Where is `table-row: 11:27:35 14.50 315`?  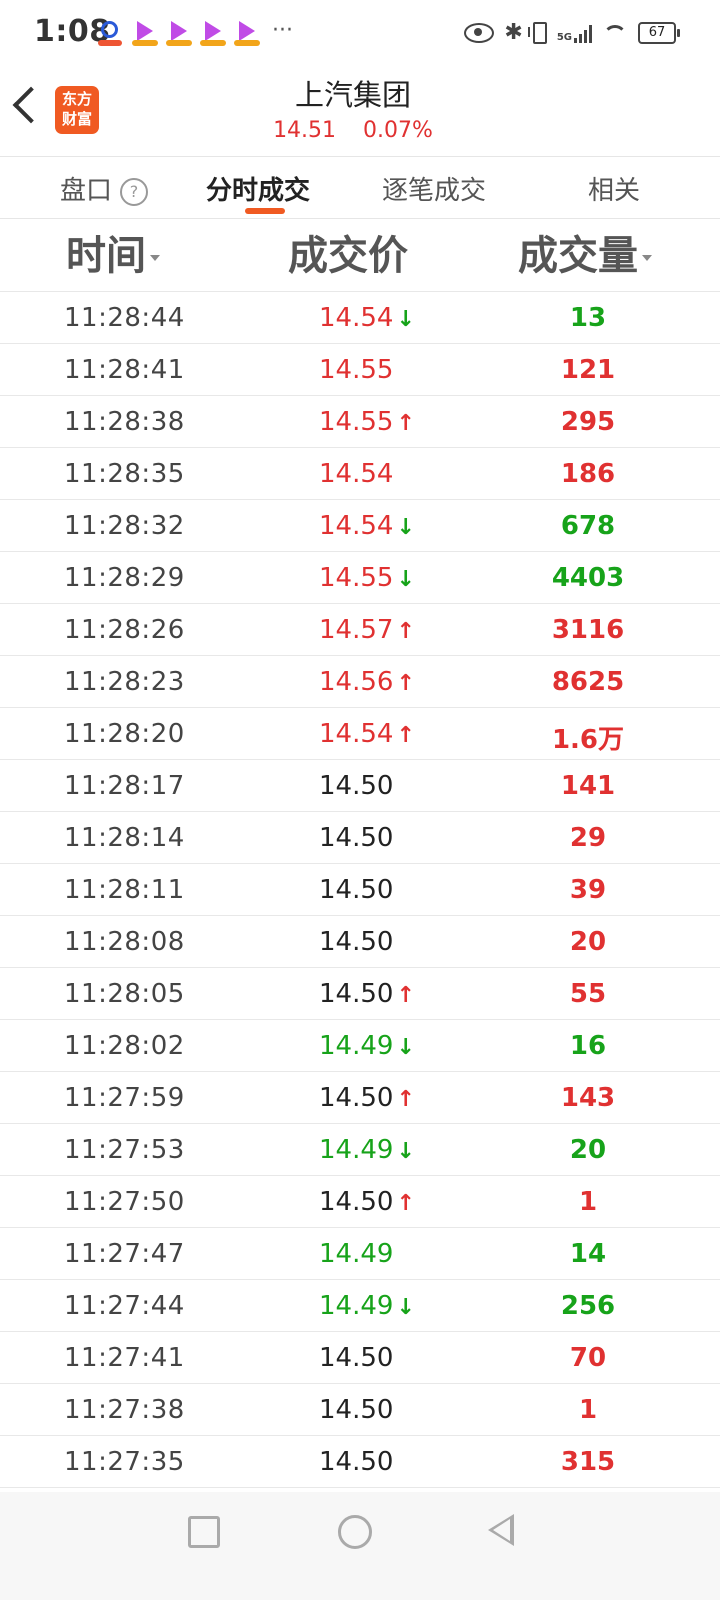
table-row: 11:27:35 14.50 315 is located at coordinates (360, 1462).